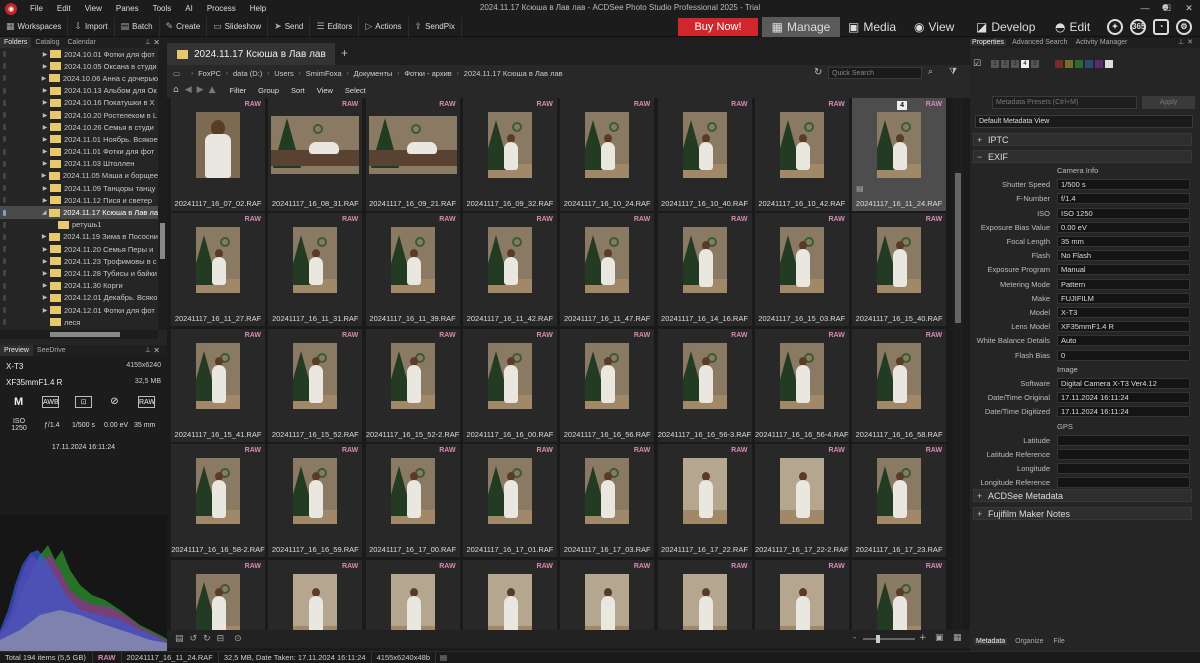  What do you see at coordinates (34, 26) in the screenshot?
I see `workspaces-button: ▦ Workspaces` at bounding box center [34, 26].